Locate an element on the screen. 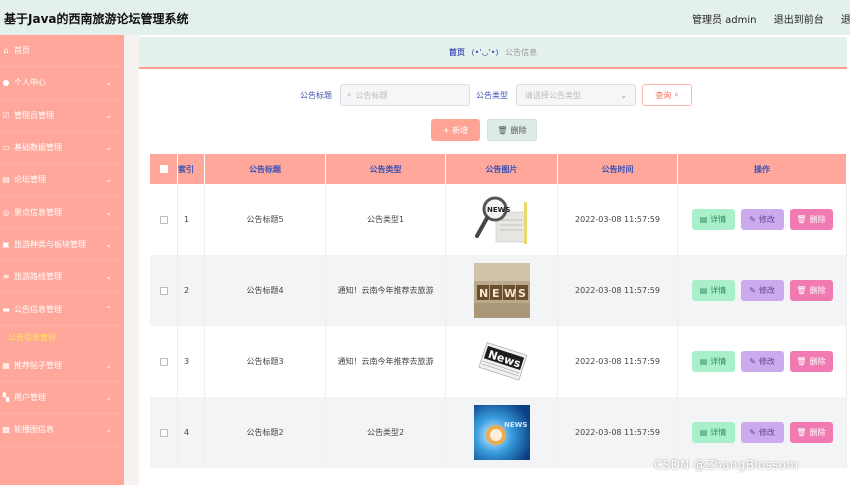 Image resolution: width=850 pixels, height=485 pixels. forum-icon: ▤ is located at coordinates (6, 180).